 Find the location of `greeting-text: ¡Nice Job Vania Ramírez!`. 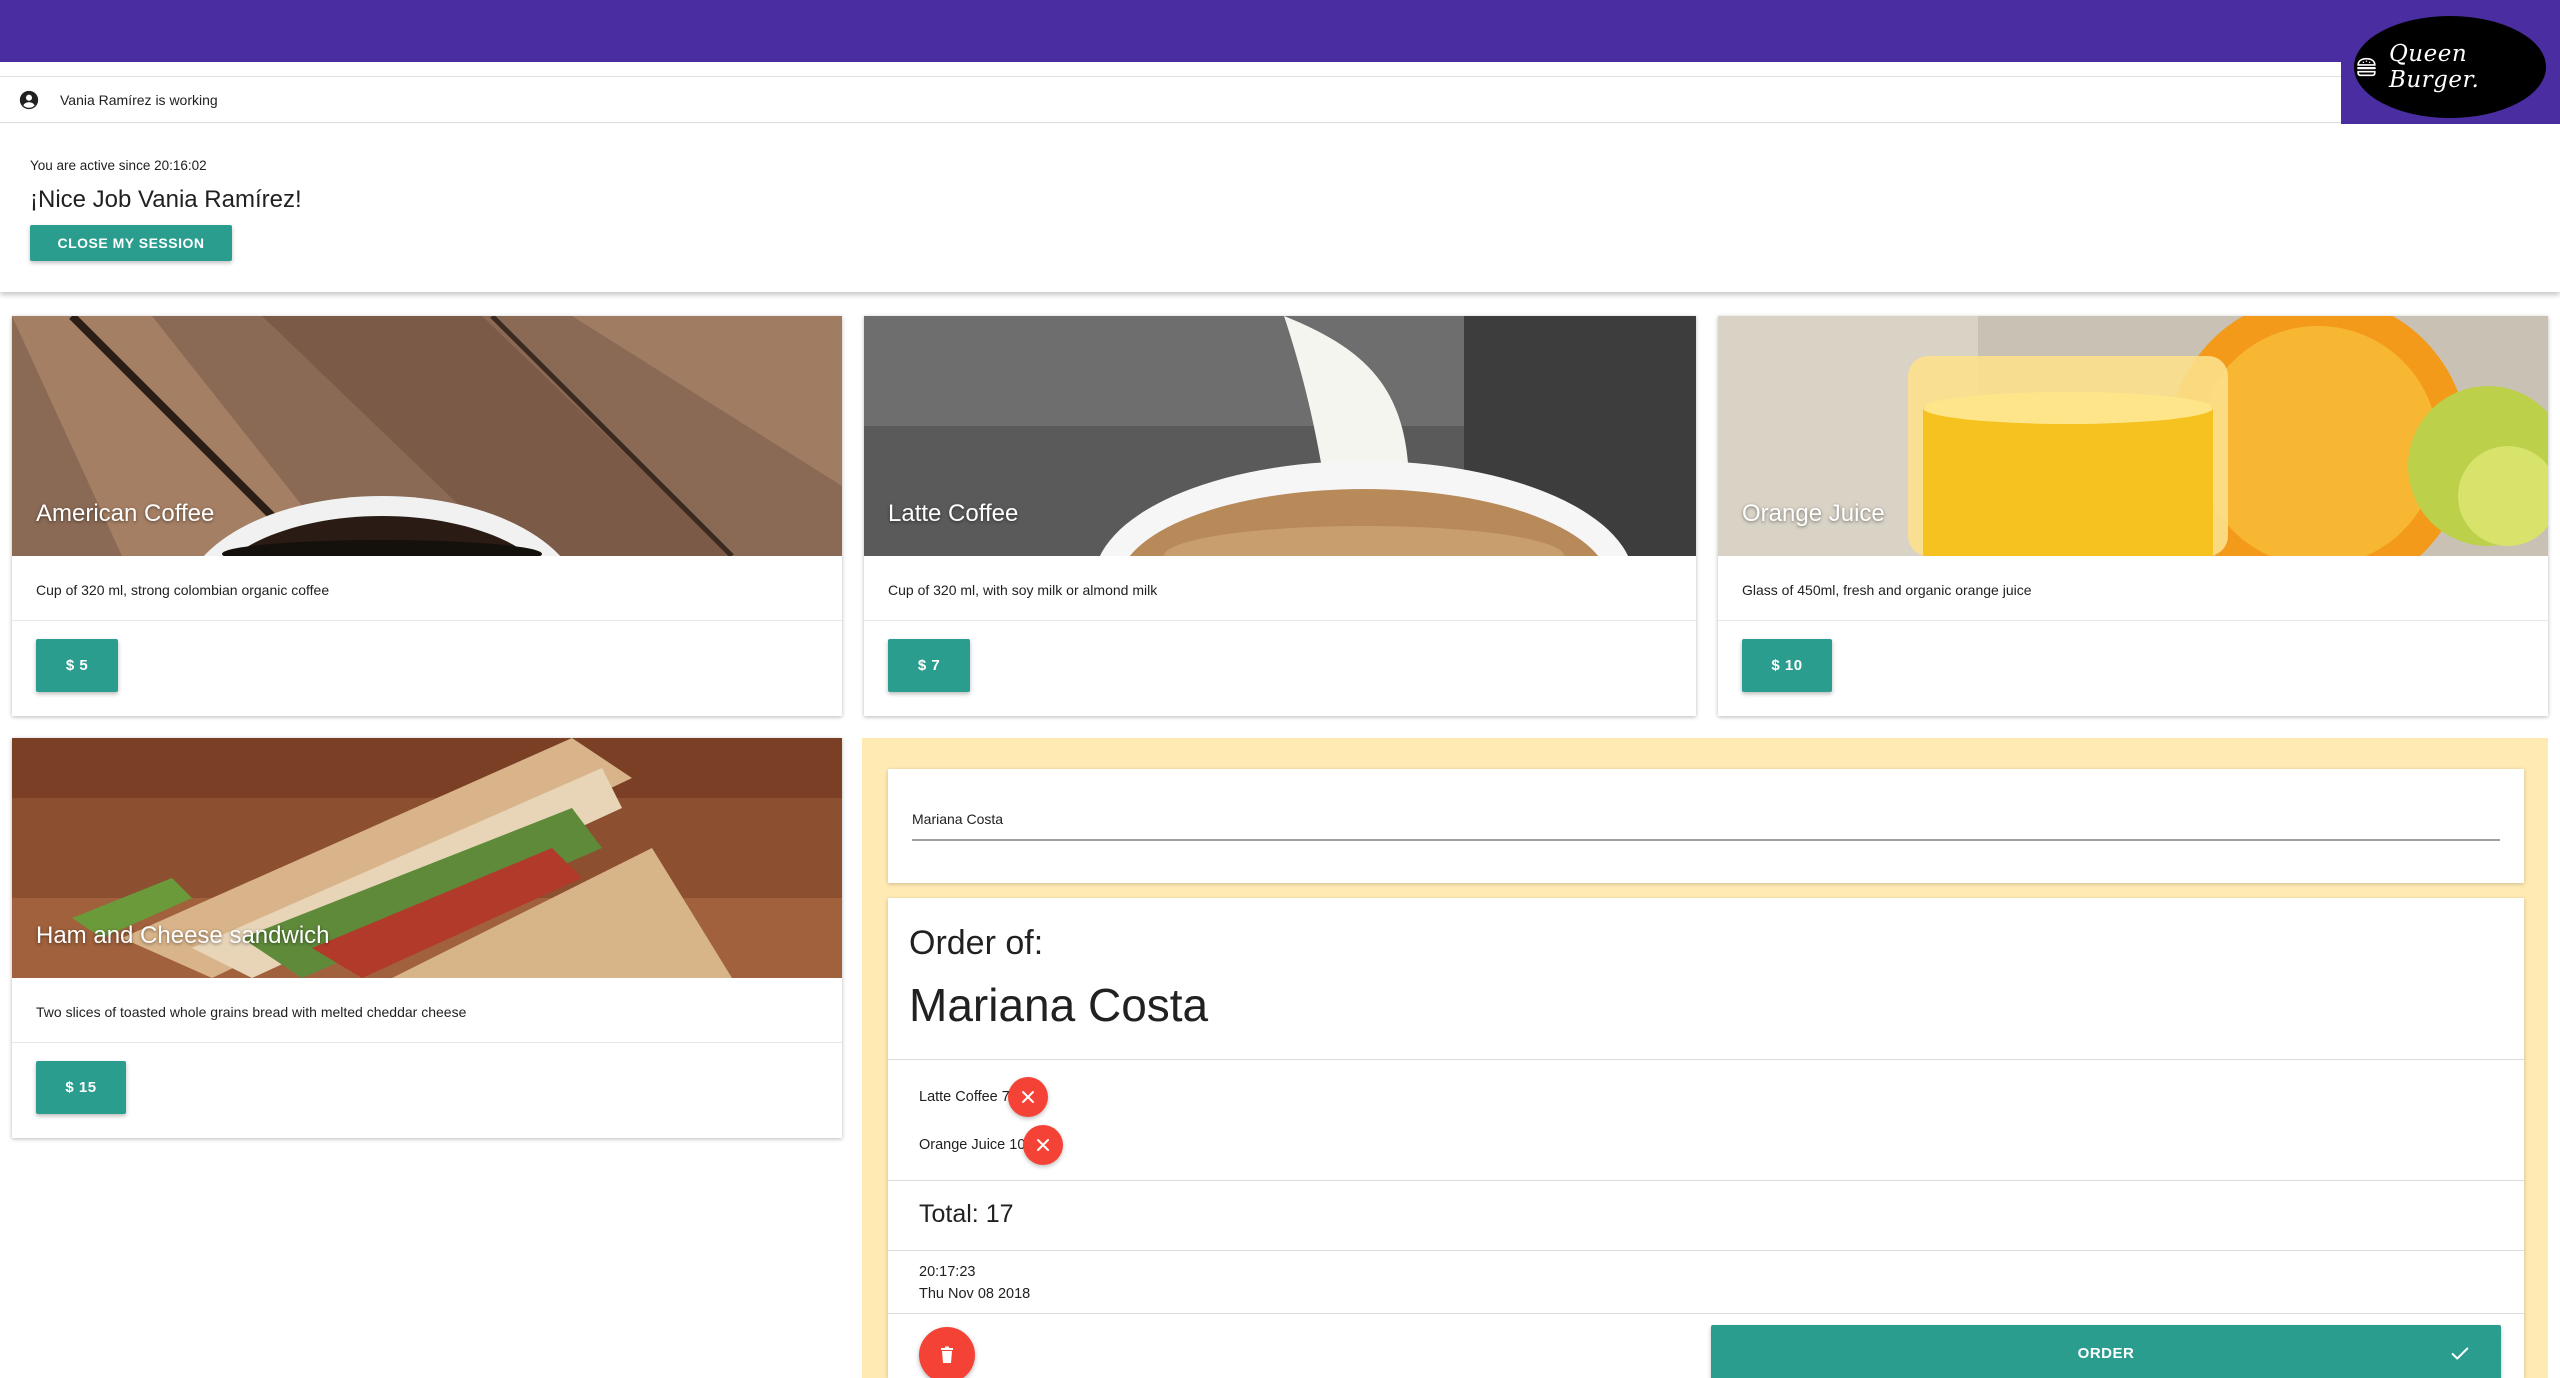

greeting-text: ¡Nice Job Vania Ramírez! is located at coordinates (166, 199).